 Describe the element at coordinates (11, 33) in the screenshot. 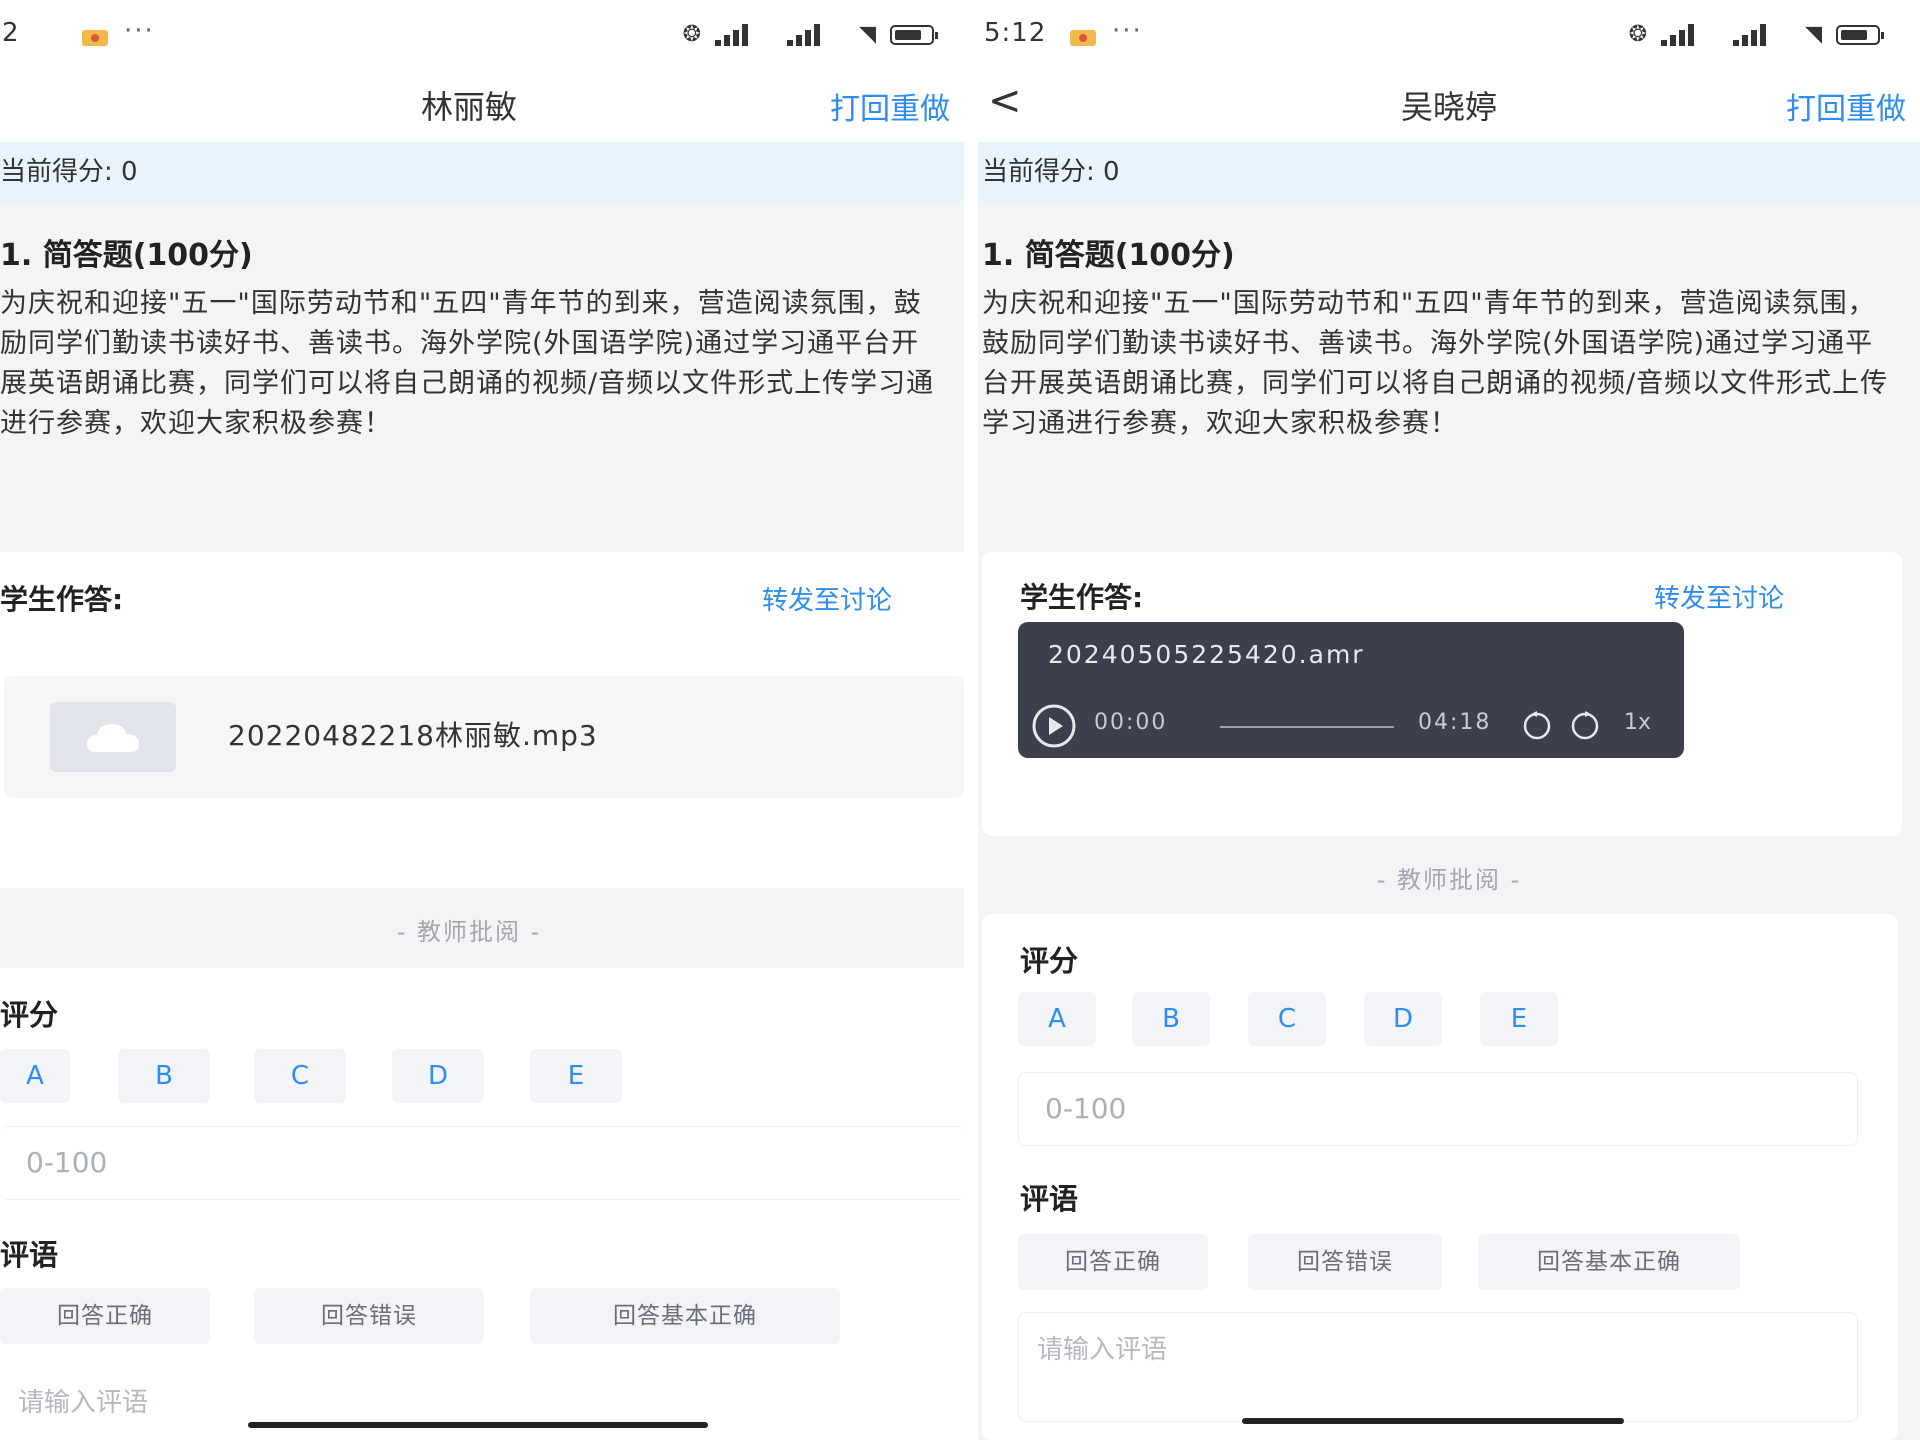

I see `status-time: 2` at that location.